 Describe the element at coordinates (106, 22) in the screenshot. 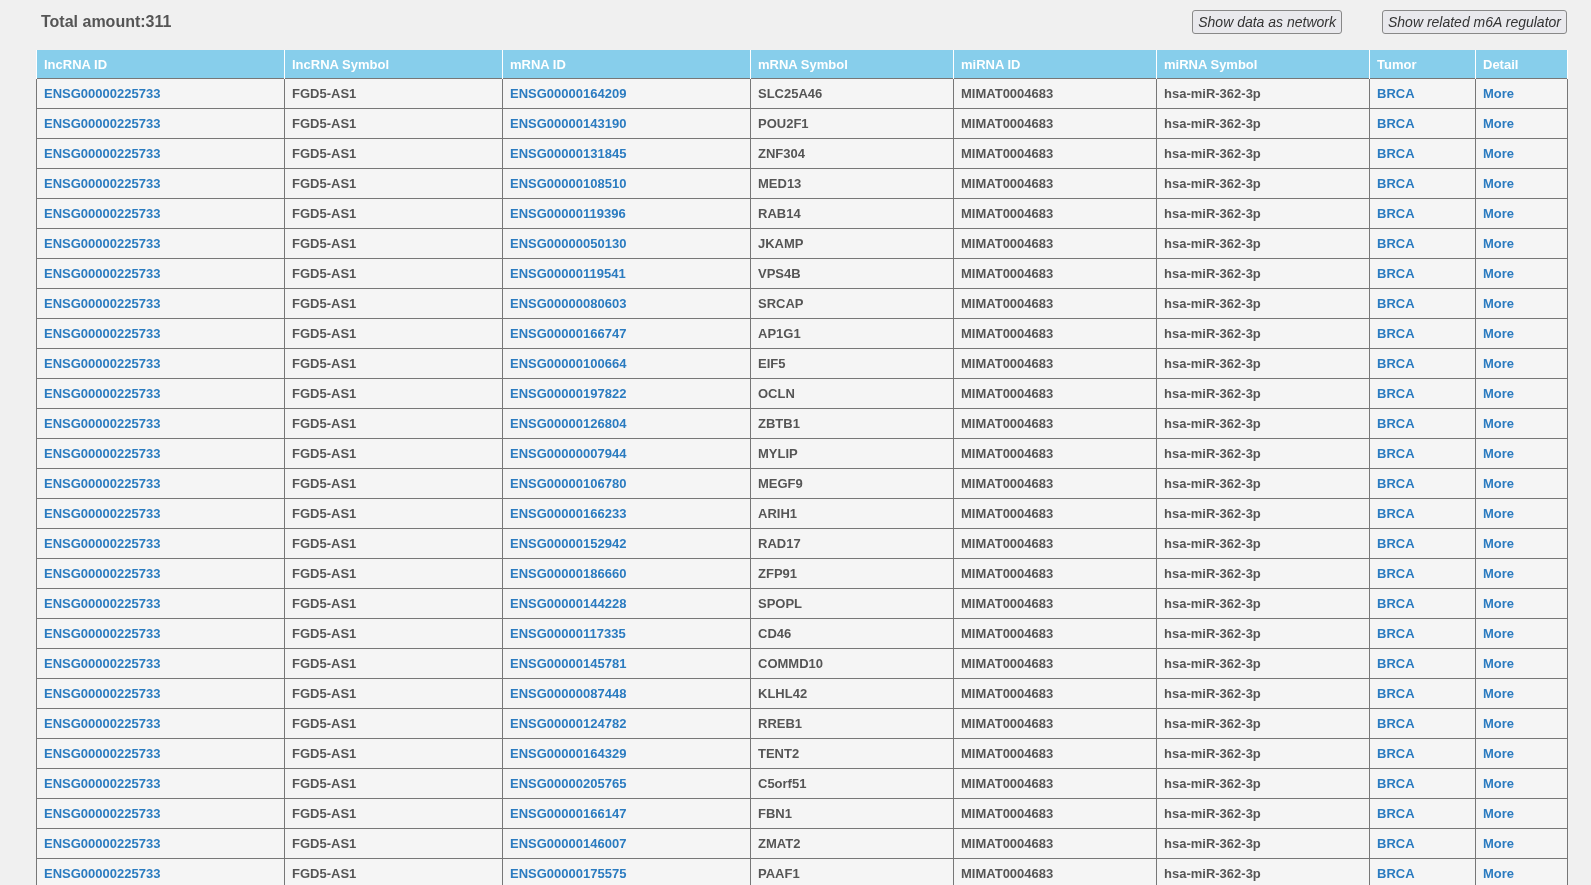

I see `total-amount: Total amount:311` at that location.